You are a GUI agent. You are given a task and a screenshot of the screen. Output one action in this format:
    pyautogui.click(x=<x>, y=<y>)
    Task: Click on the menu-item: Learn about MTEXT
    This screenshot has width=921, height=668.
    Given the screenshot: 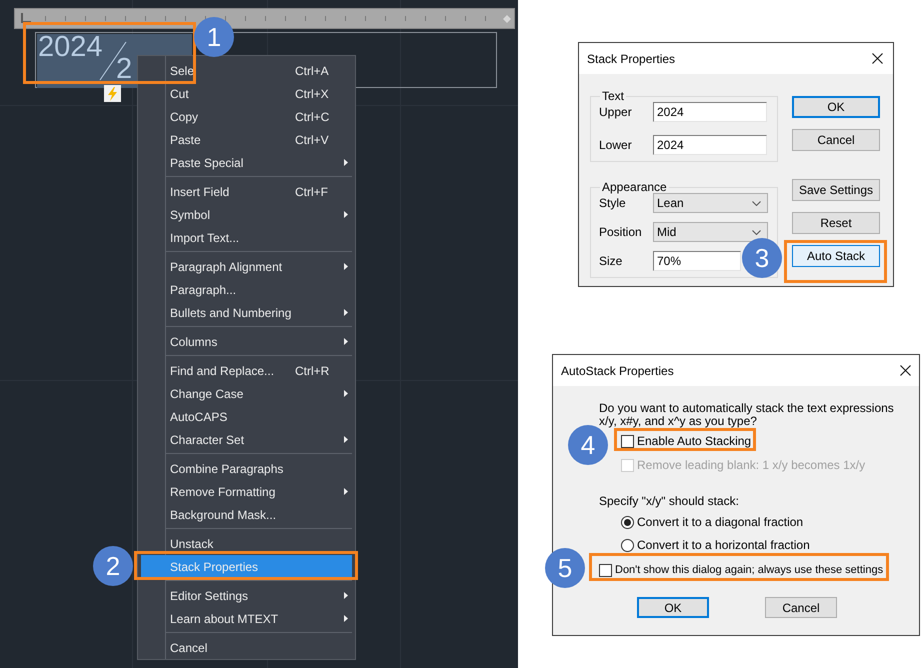 What is the action you would take?
    pyautogui.click(x=246, y=618)
    